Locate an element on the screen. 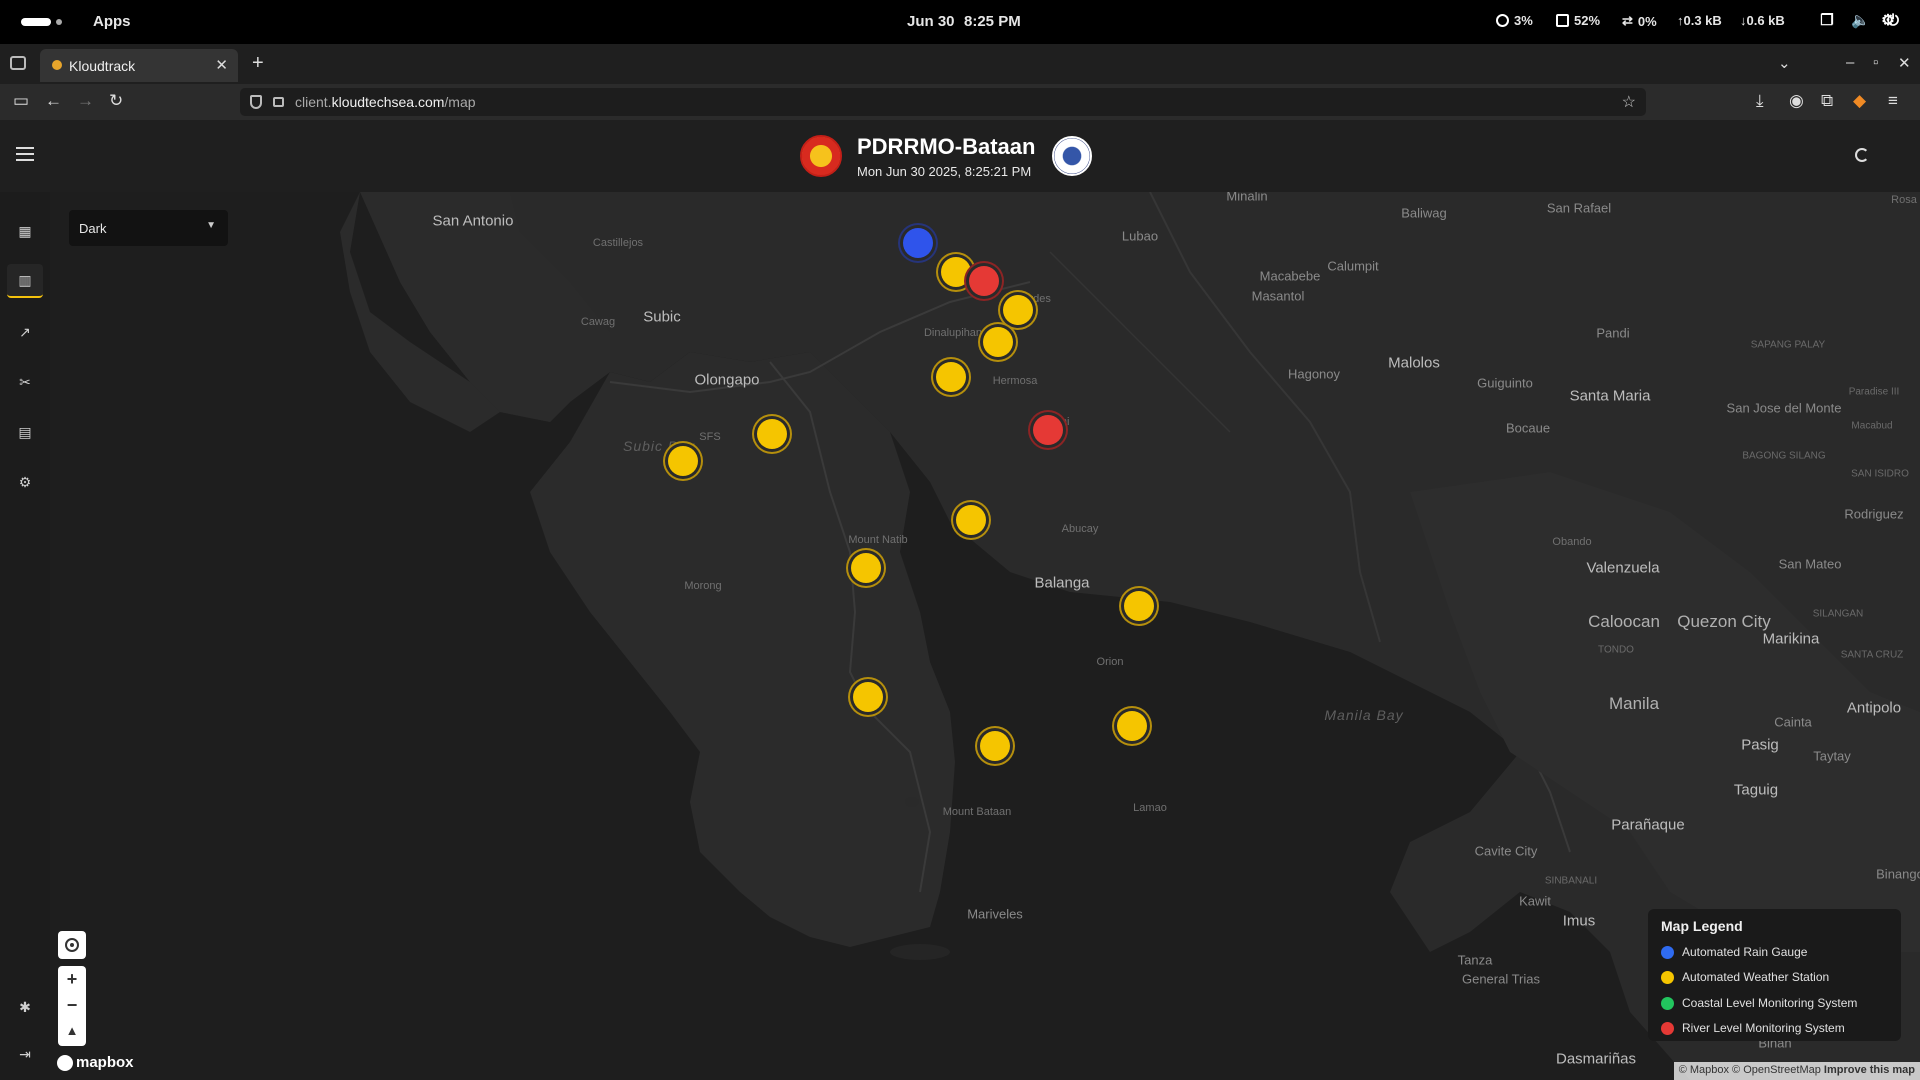 The width and height of the screenshot is (1920, 1080). zoom-in-button: + is located at coordinates (72, 979).